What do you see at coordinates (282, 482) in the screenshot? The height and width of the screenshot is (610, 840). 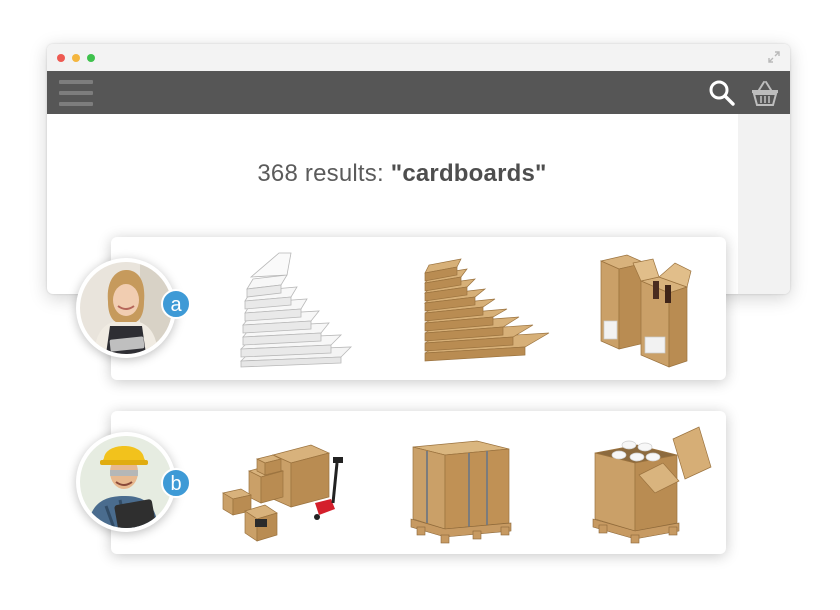 I see `boxes-with-pallet-jack` at bounding box center [282, 482].